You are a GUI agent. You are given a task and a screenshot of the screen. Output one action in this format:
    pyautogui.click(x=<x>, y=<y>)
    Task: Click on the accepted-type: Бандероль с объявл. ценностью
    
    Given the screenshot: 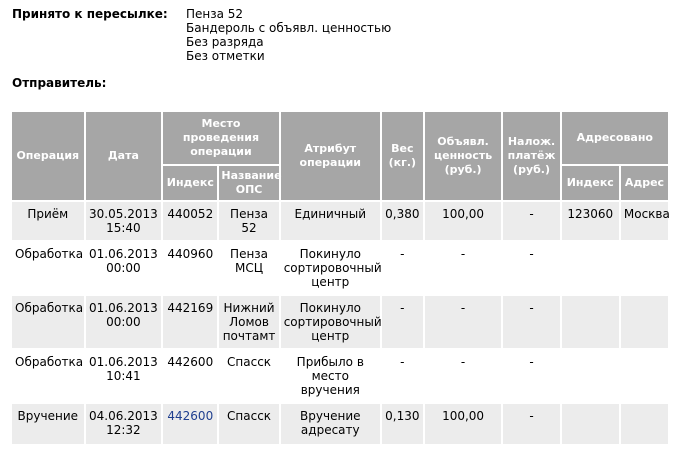 What is the action you would take?
    pyautogui.click(x=289, y=28)
    